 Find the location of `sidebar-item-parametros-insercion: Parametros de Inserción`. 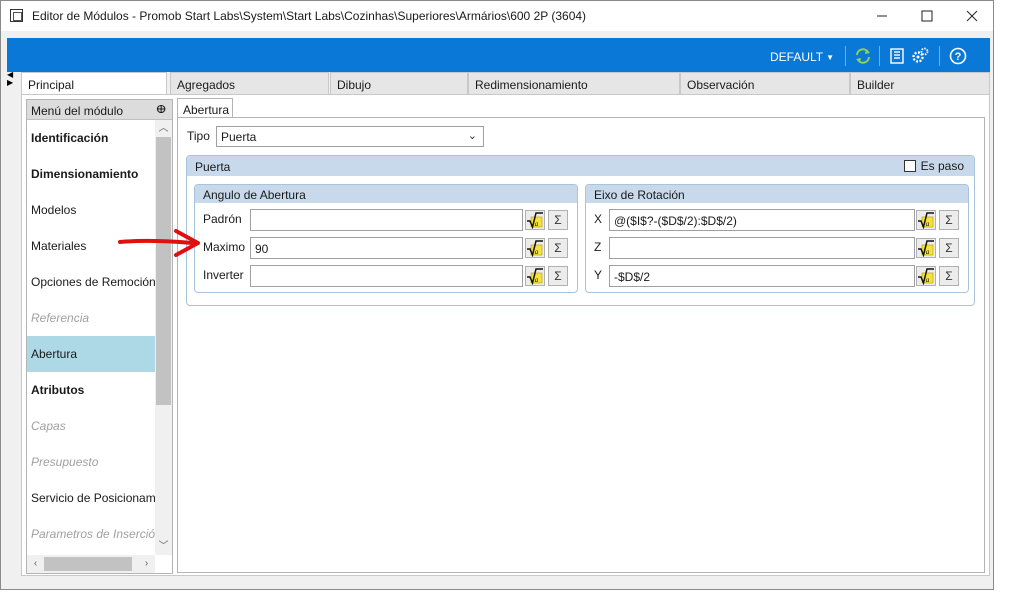

sidebar-item-parametros-insercion: Parametros de Inserción is located at coordinates (91, 534).